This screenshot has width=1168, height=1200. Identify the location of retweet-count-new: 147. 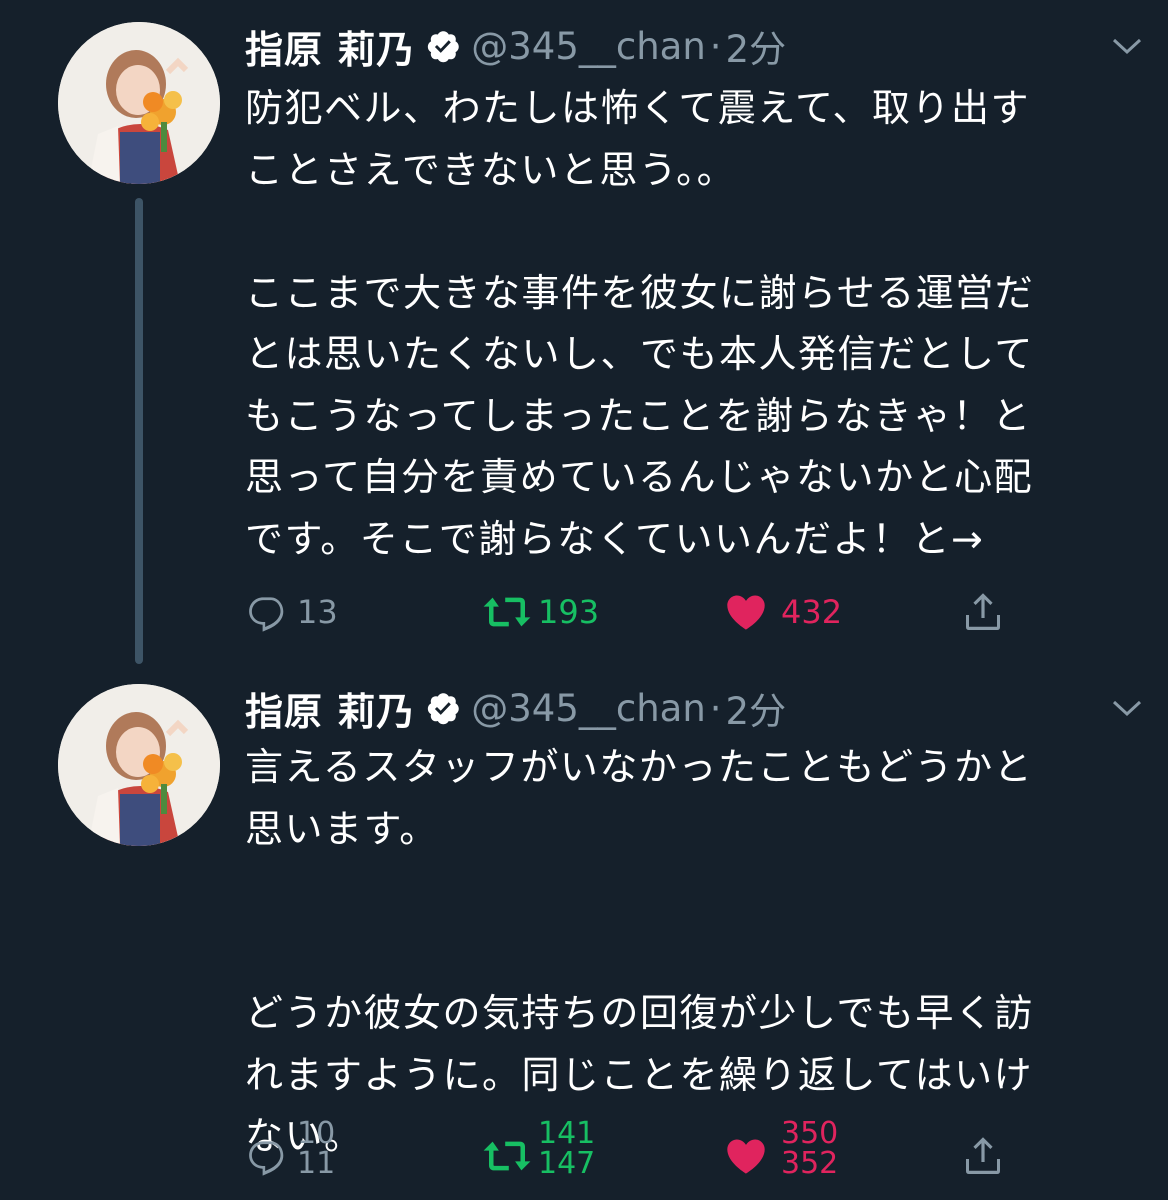
(567, 1163).